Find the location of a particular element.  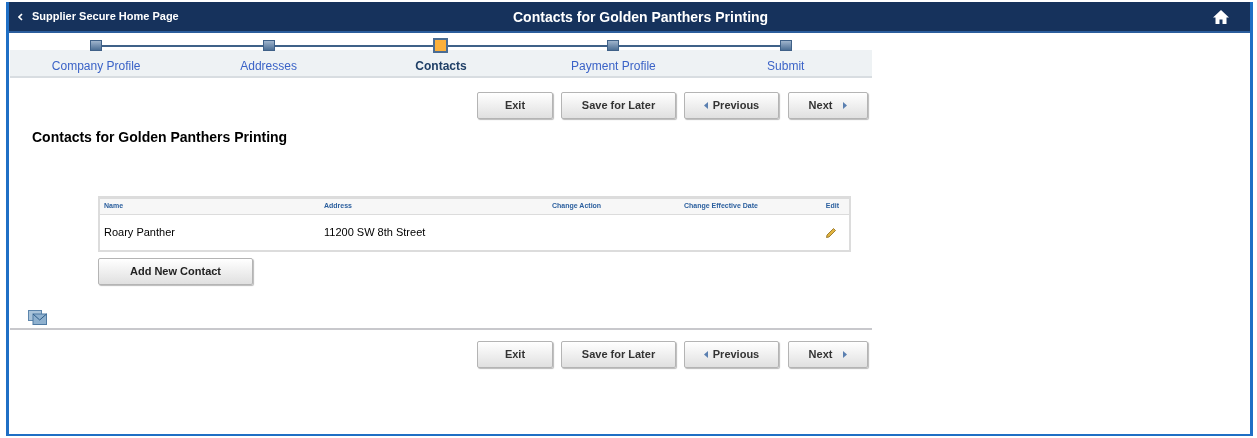

table-cell-text: 11200 SW 8th Street is located at coordinates (375, 233).